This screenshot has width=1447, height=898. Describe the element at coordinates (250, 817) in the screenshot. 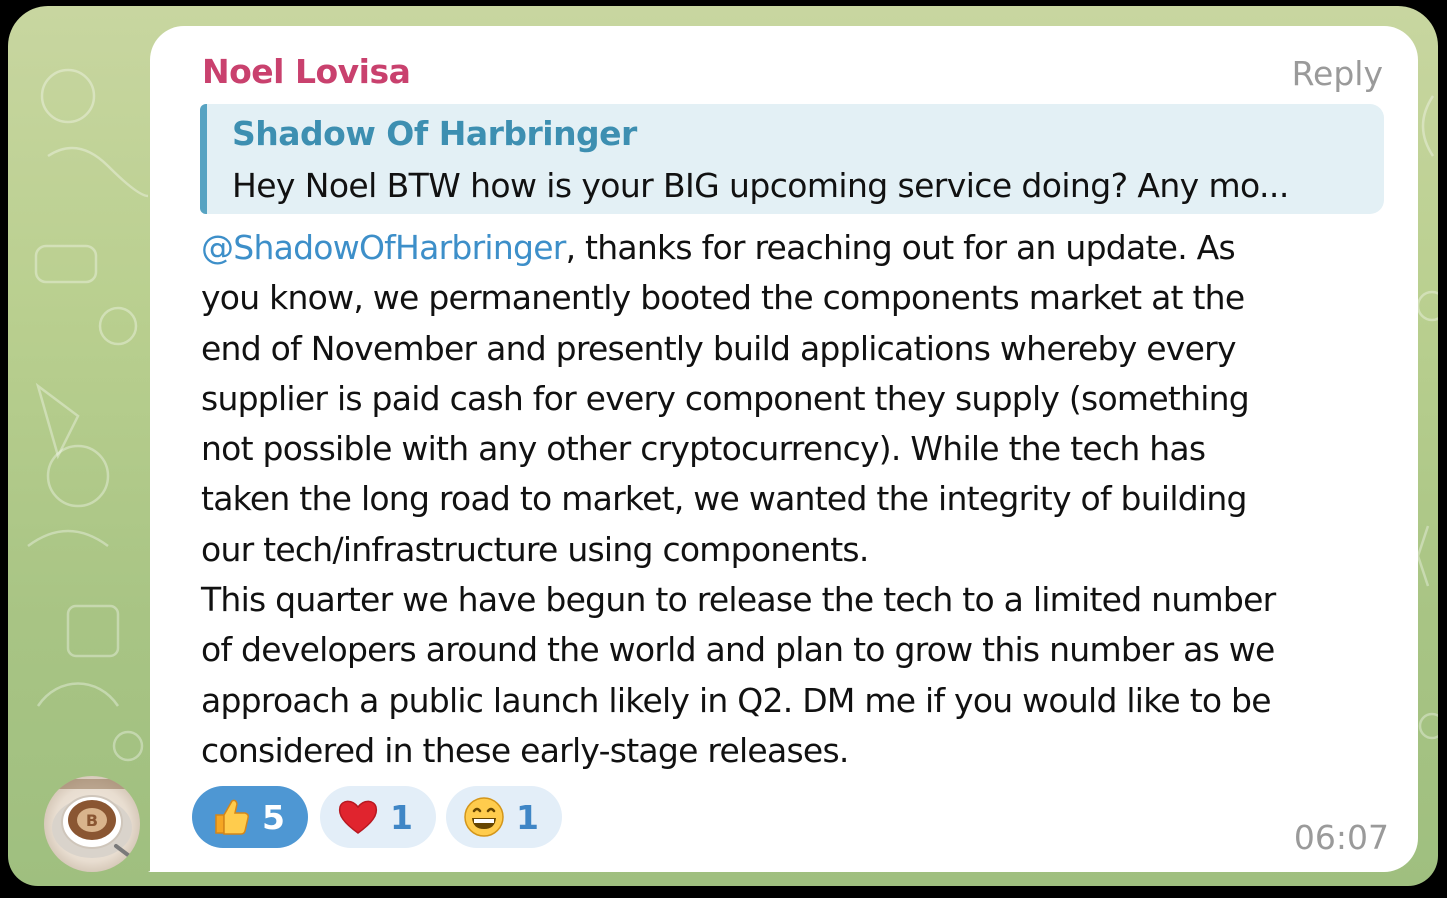

I see `reaction-thumbs-up: 5` at that location.